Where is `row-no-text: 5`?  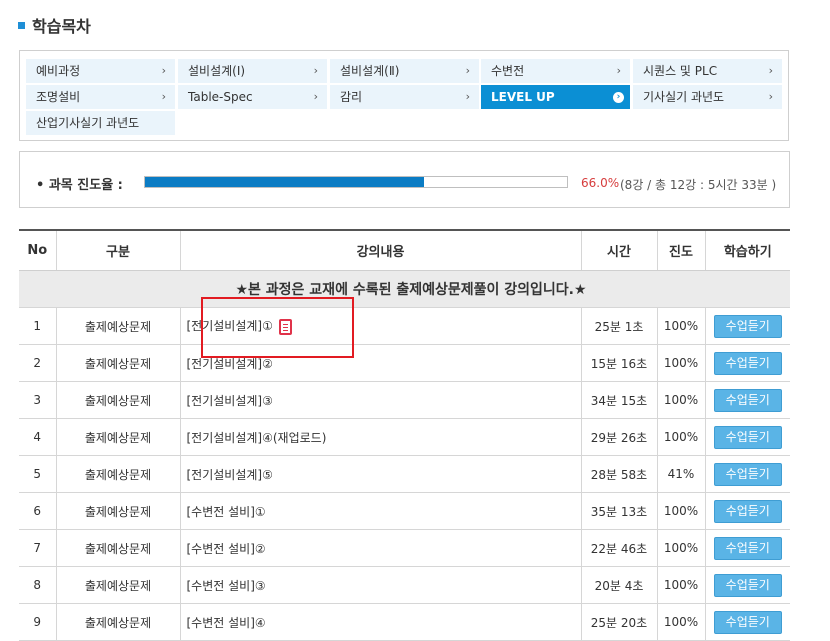 row-no-text: 5 is located at coordinates (37, 474).